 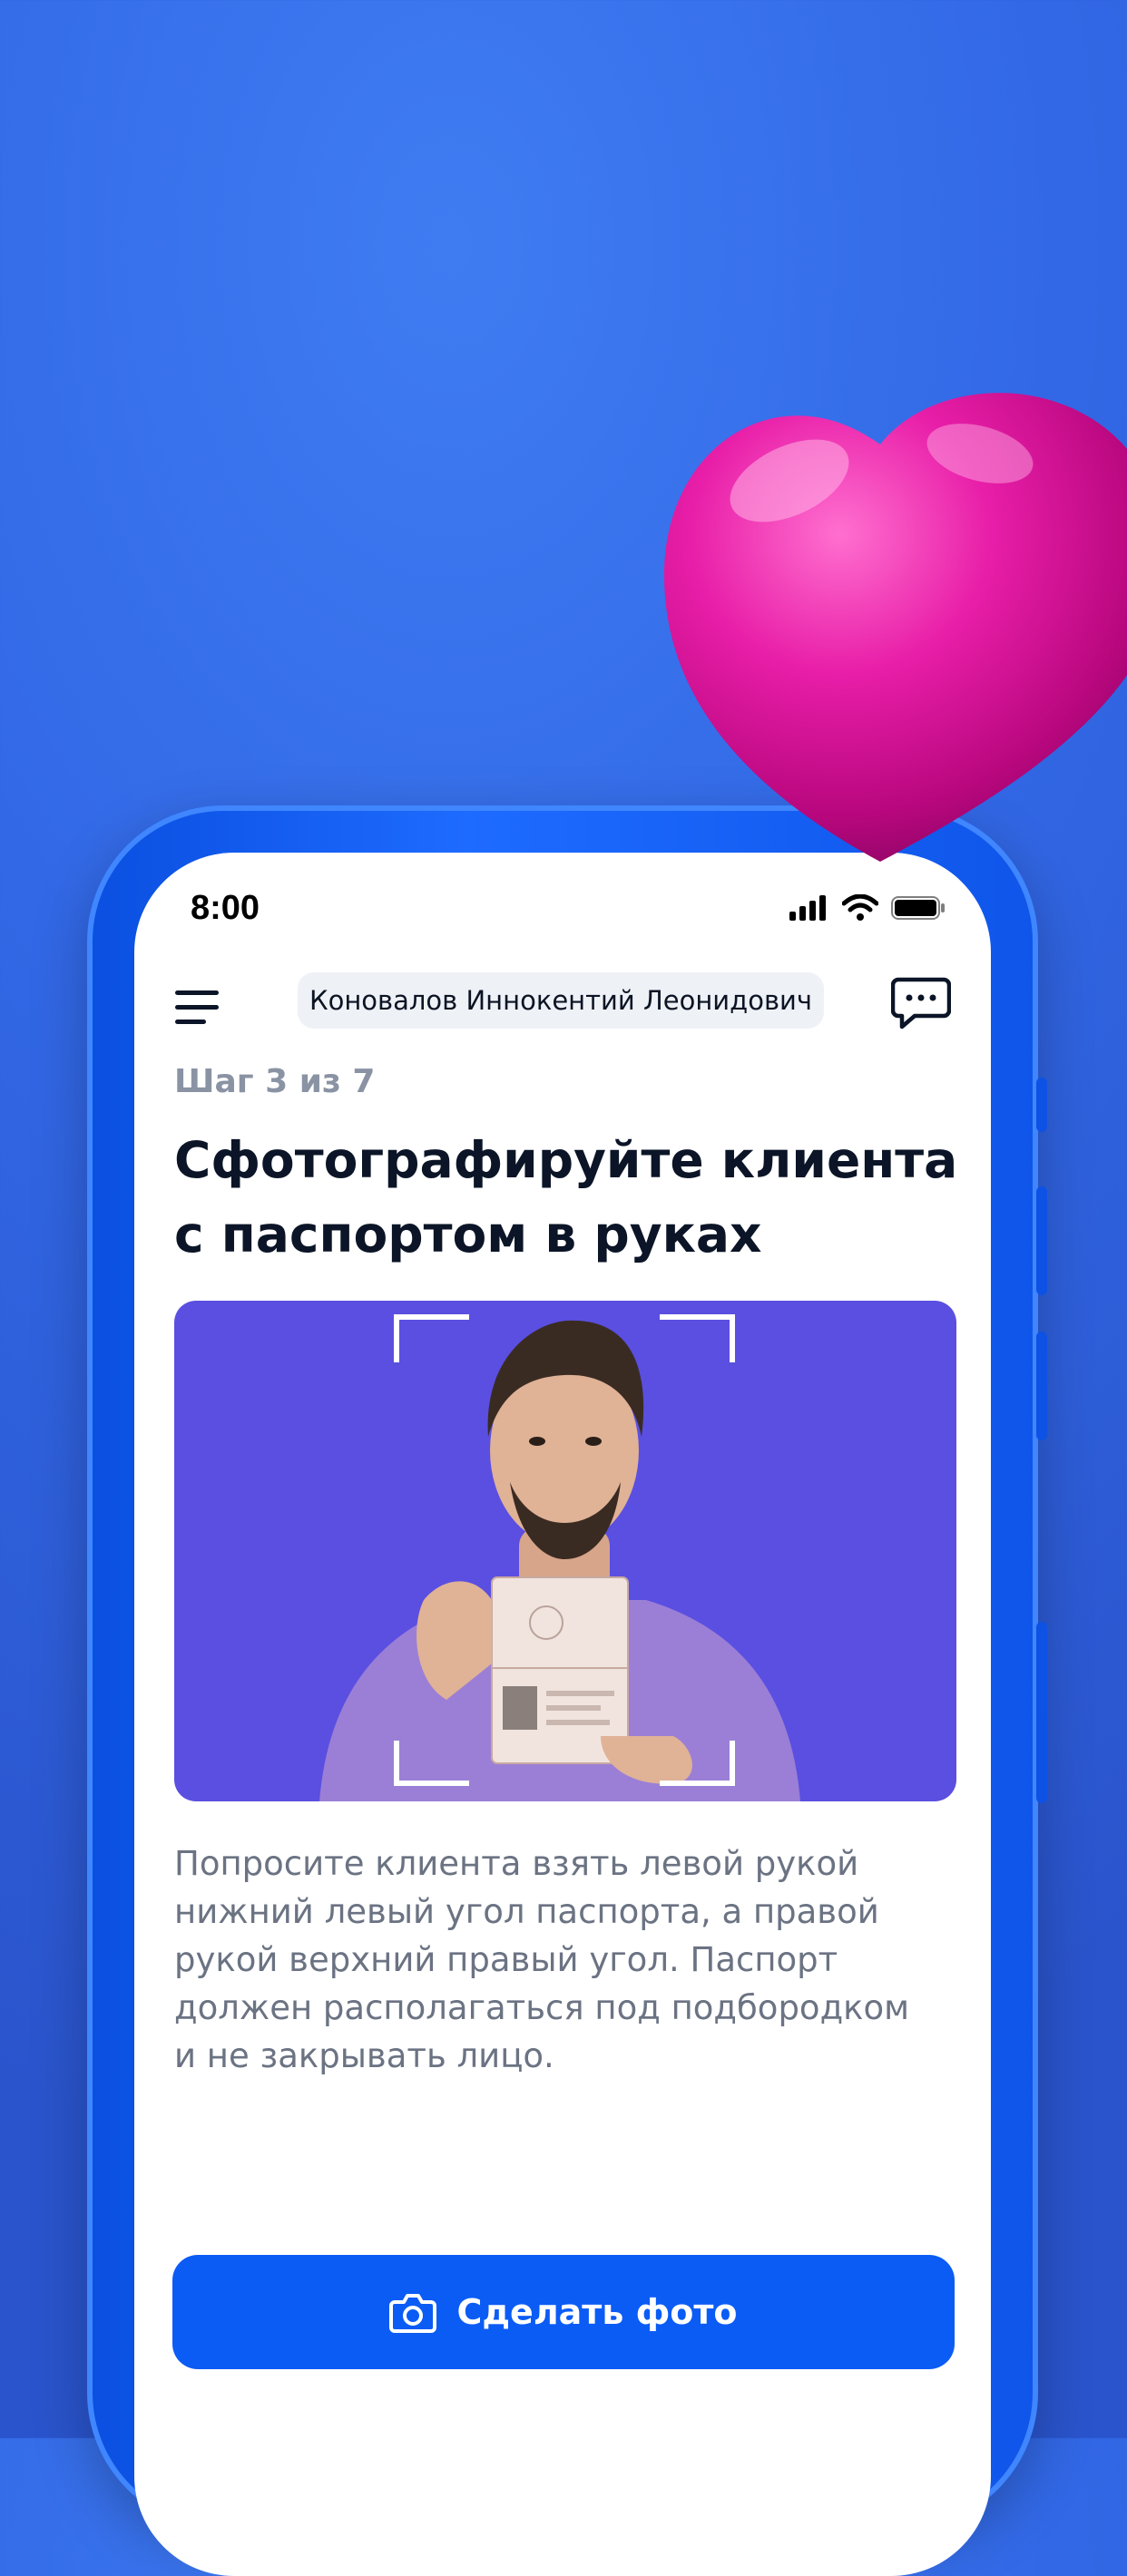 I want to click on phone-side-button, so click(x=1041, y=1105).